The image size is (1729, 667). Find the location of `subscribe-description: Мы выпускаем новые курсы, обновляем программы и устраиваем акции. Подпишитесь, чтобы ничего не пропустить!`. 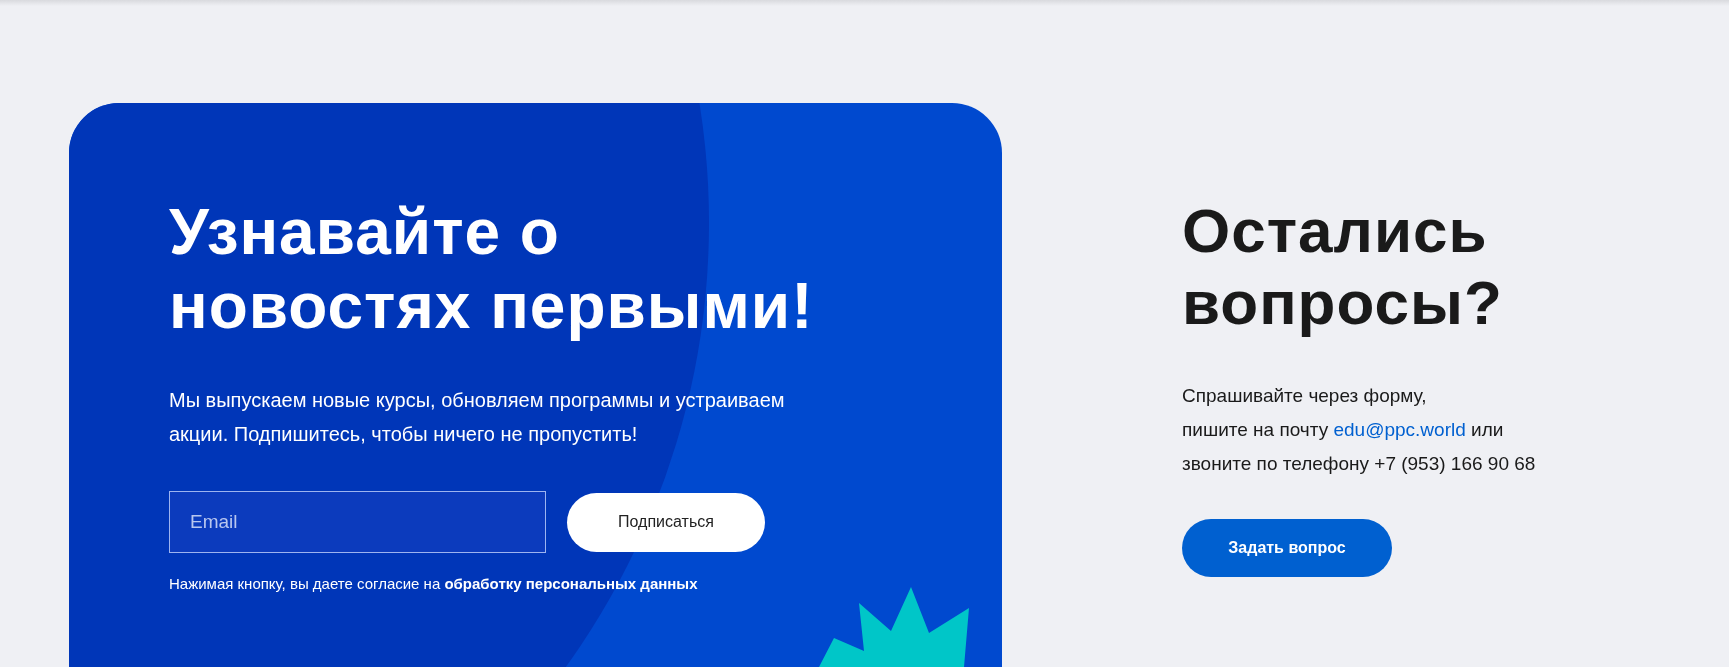

subscribe-description: Мы выпускаем новые курсы, обновляем программы и устраиваем акции. Подпишитесь, чтобы ничего не пропустить! is located at coordinates (477, 417).